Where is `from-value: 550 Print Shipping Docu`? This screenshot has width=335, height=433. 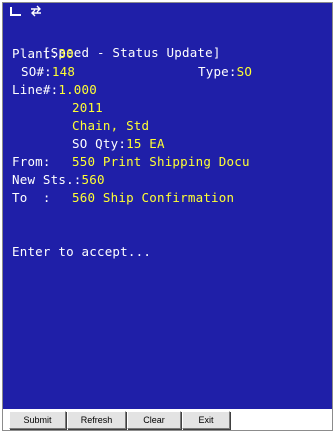
from-value: 550 Print Shipping Docu is located at coordinates (161, 161).